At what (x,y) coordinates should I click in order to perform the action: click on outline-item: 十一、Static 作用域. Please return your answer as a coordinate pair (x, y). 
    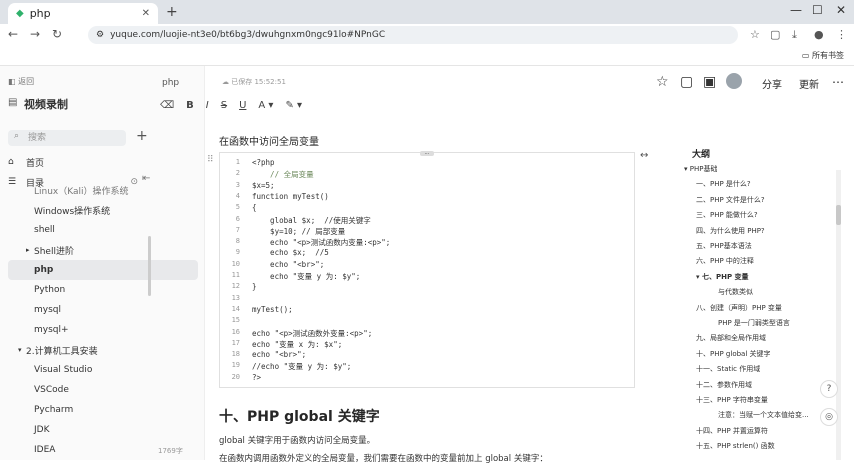
    Looking at the image, I should click on (728, 369).